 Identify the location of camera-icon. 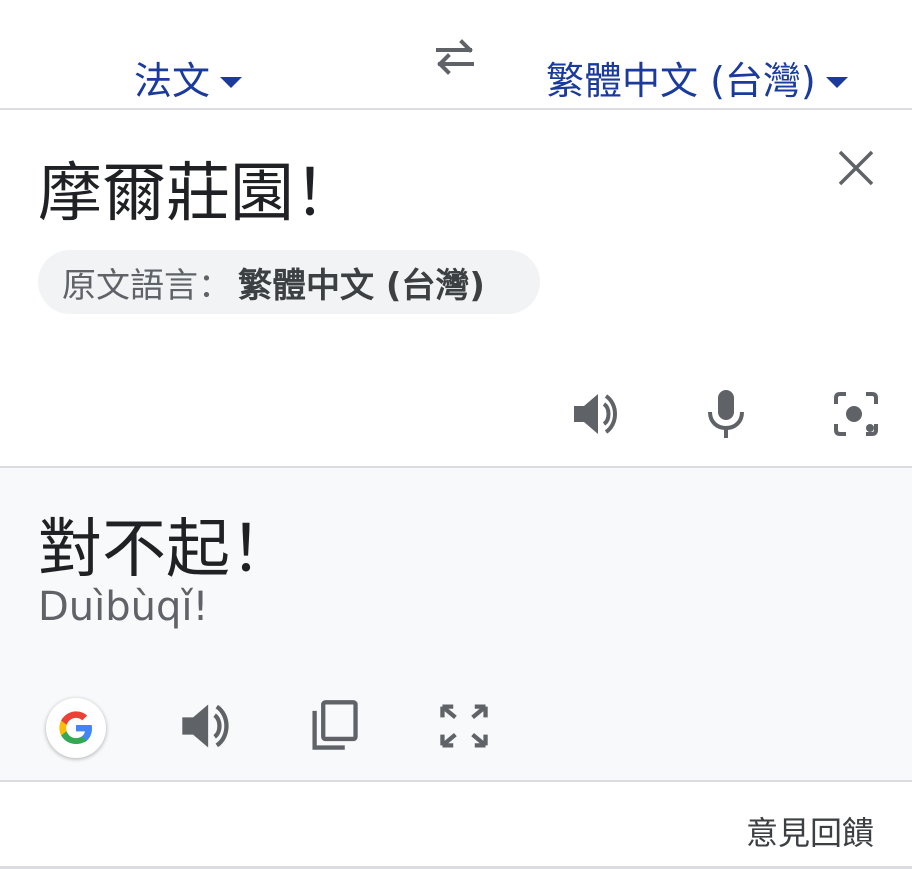
(856, 414).